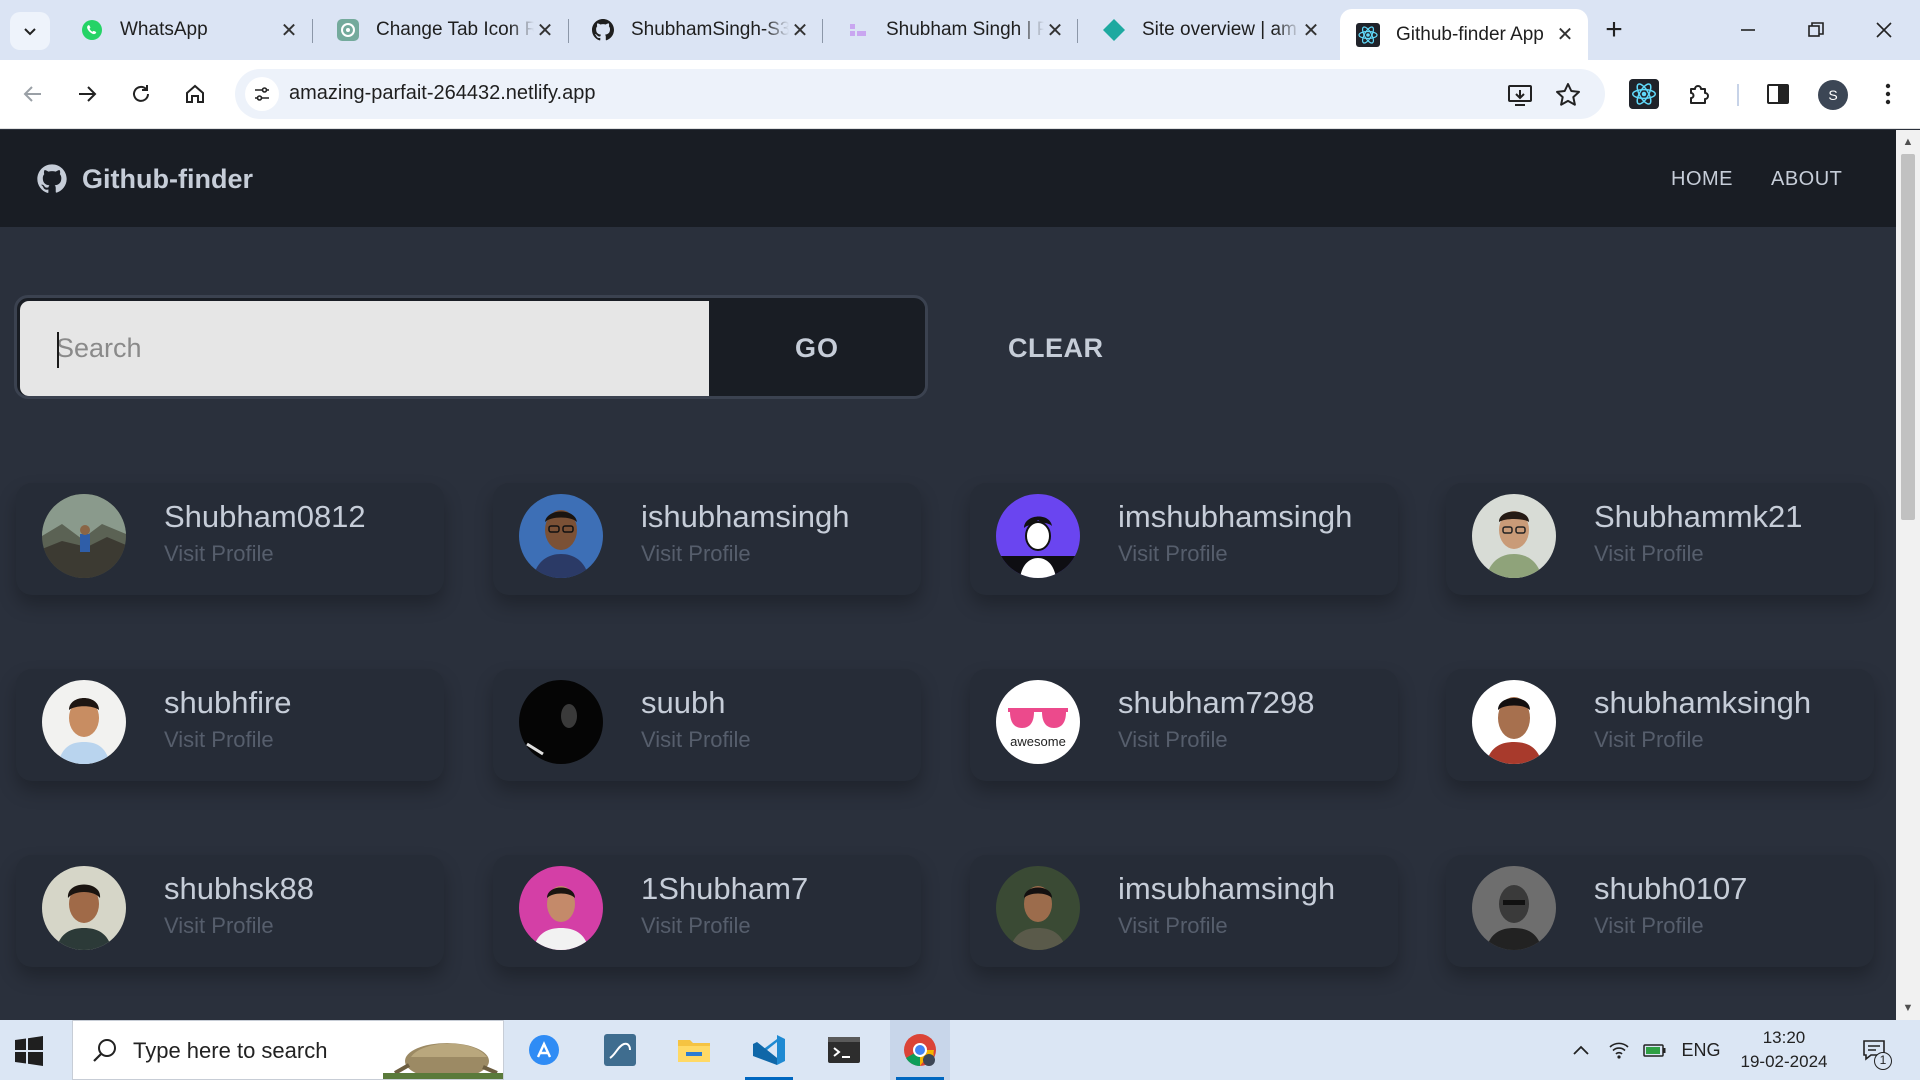  I want to click on browser-menu-button, so click(1888, 94).